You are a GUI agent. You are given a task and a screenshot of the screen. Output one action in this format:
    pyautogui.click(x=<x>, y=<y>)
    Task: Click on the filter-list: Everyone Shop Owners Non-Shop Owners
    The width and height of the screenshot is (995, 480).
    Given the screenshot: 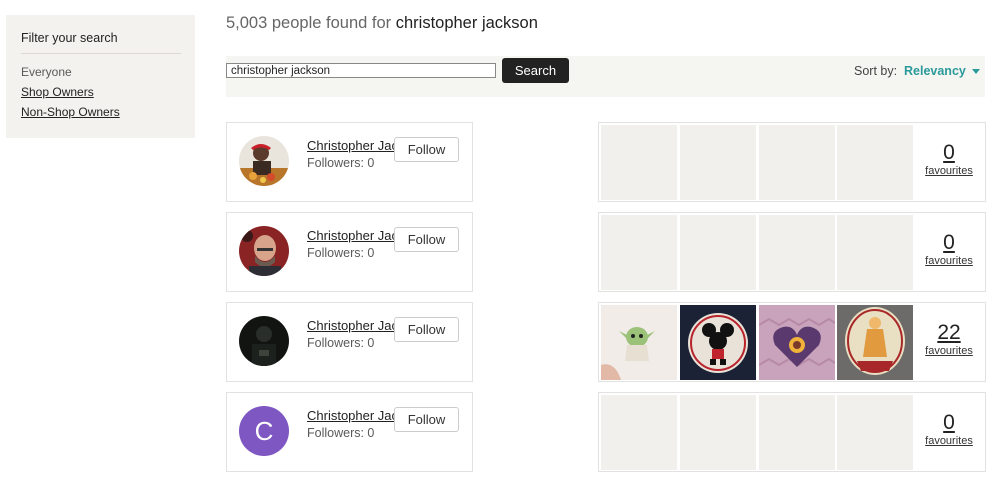 What is the action you would take?
    pyautogui.click(x=101, y=92)
    